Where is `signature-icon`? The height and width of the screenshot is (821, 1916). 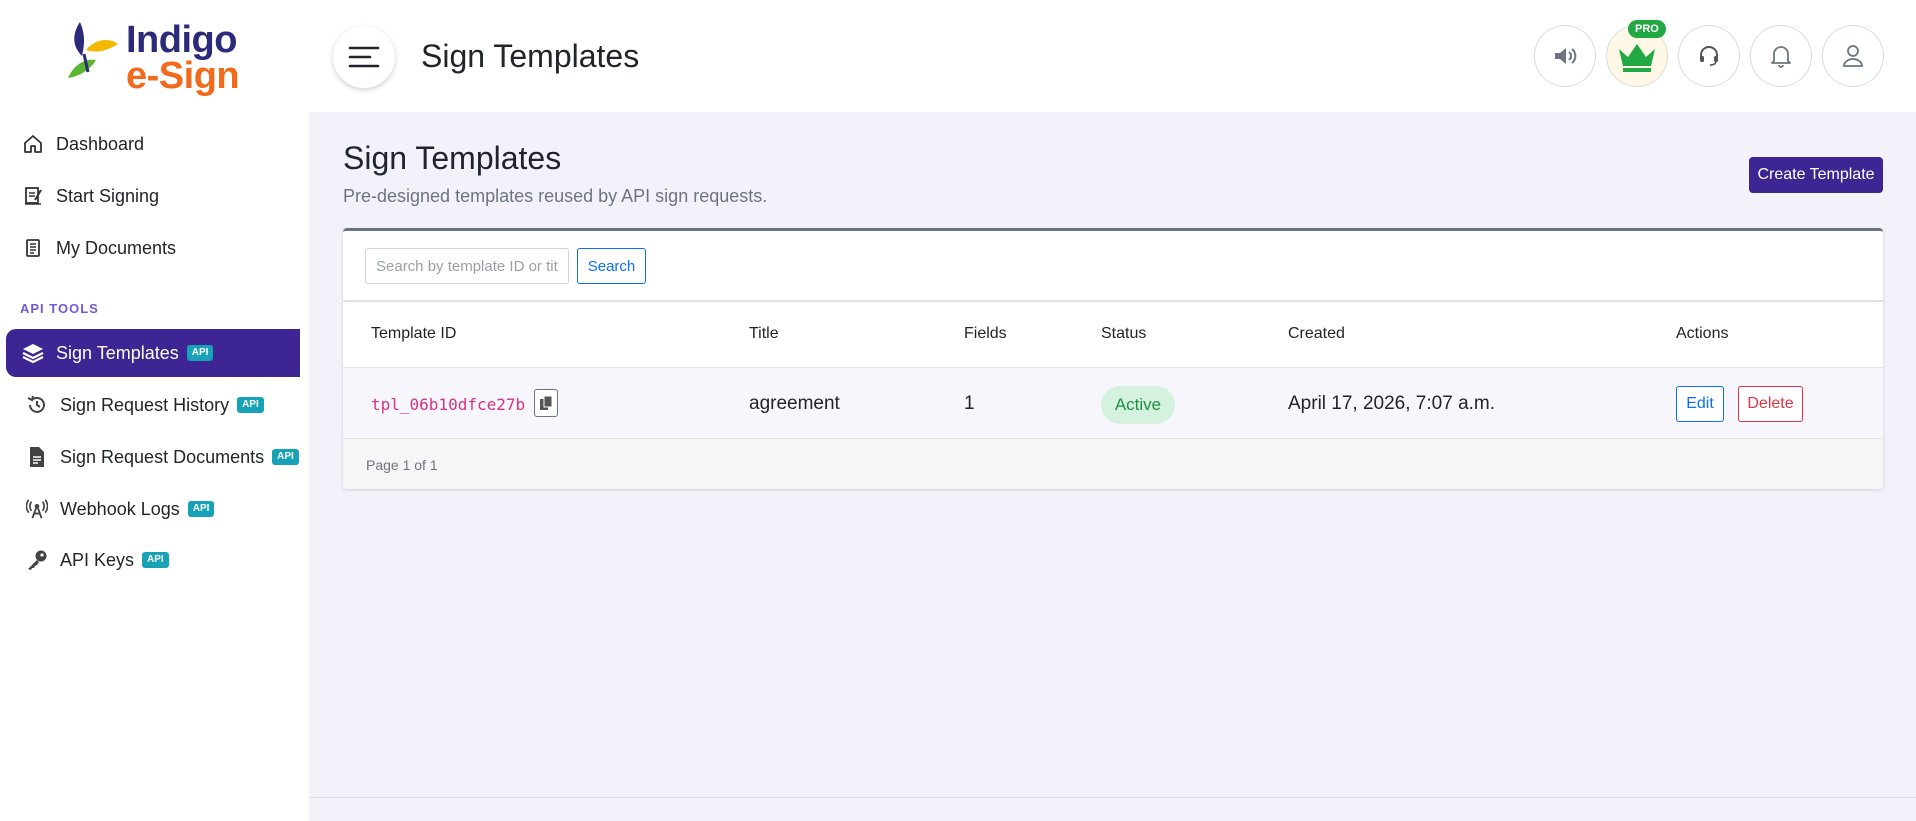
signature-icon is located at coordinates (33, 196).